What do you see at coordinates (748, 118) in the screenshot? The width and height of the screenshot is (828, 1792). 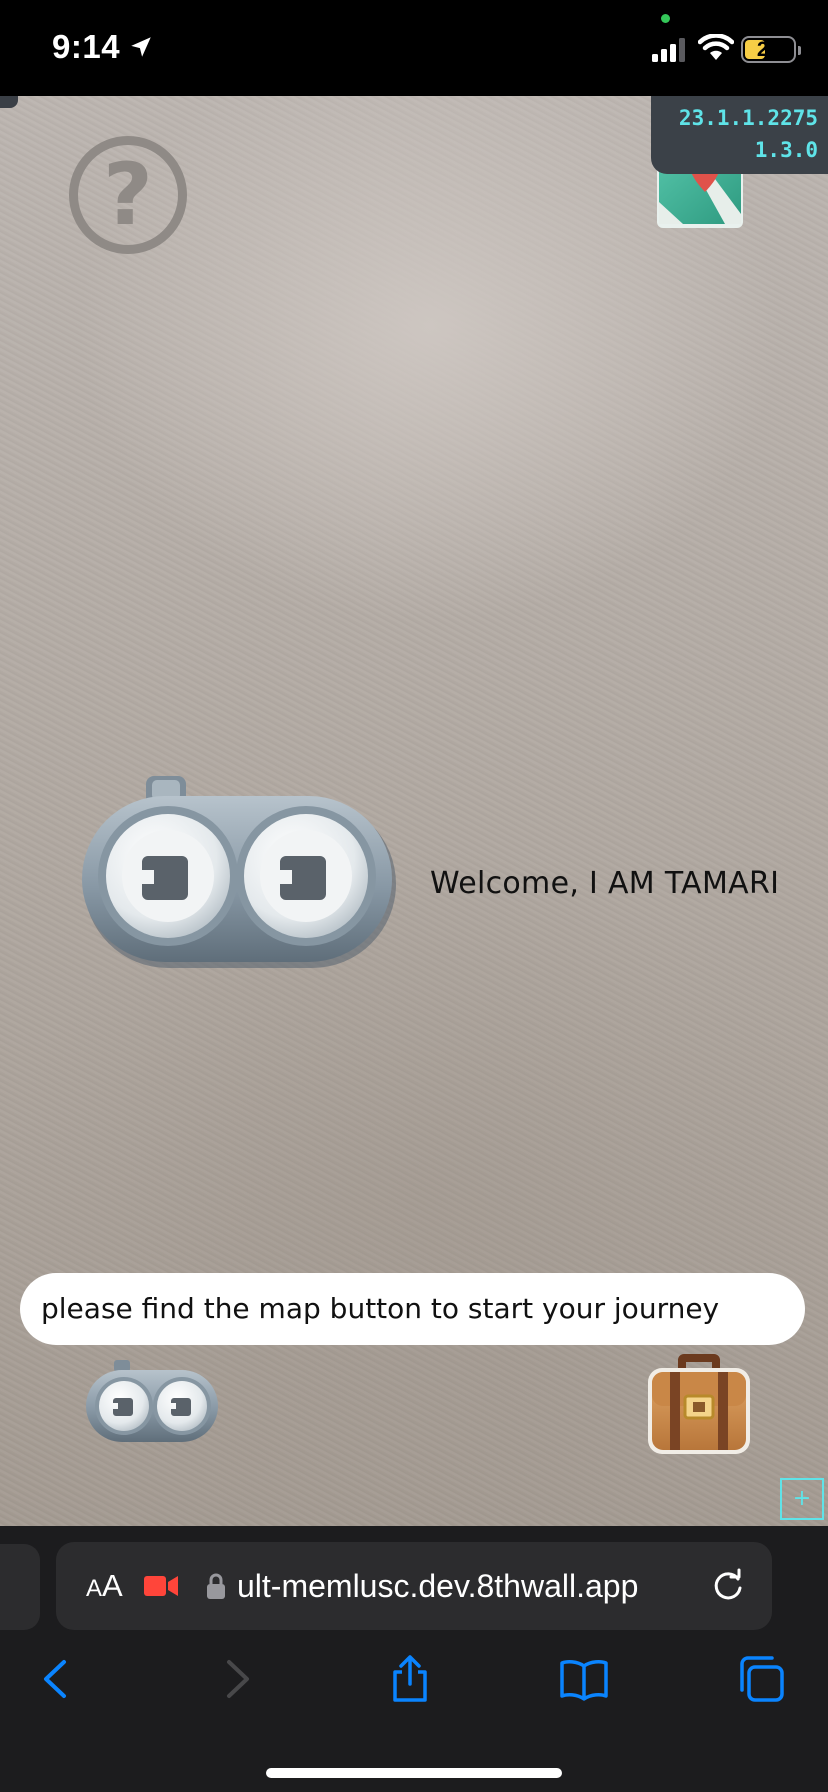 I see `version-line-1: 23.1.1.2275` at bounding box center [748, 118].